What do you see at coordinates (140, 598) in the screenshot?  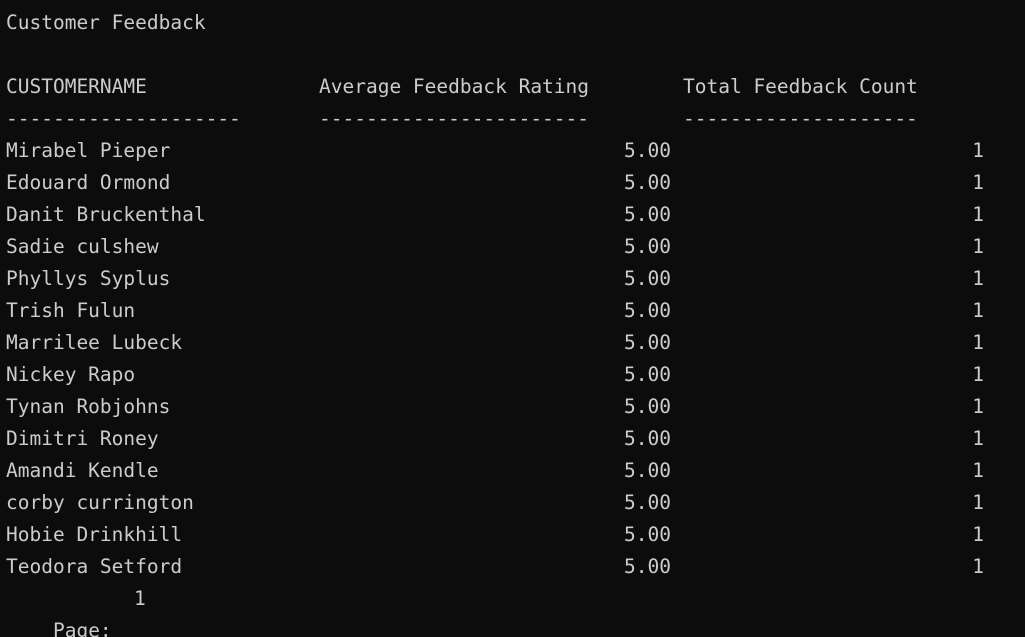 I see `page-number: 1` at bounding box center [140, 598].